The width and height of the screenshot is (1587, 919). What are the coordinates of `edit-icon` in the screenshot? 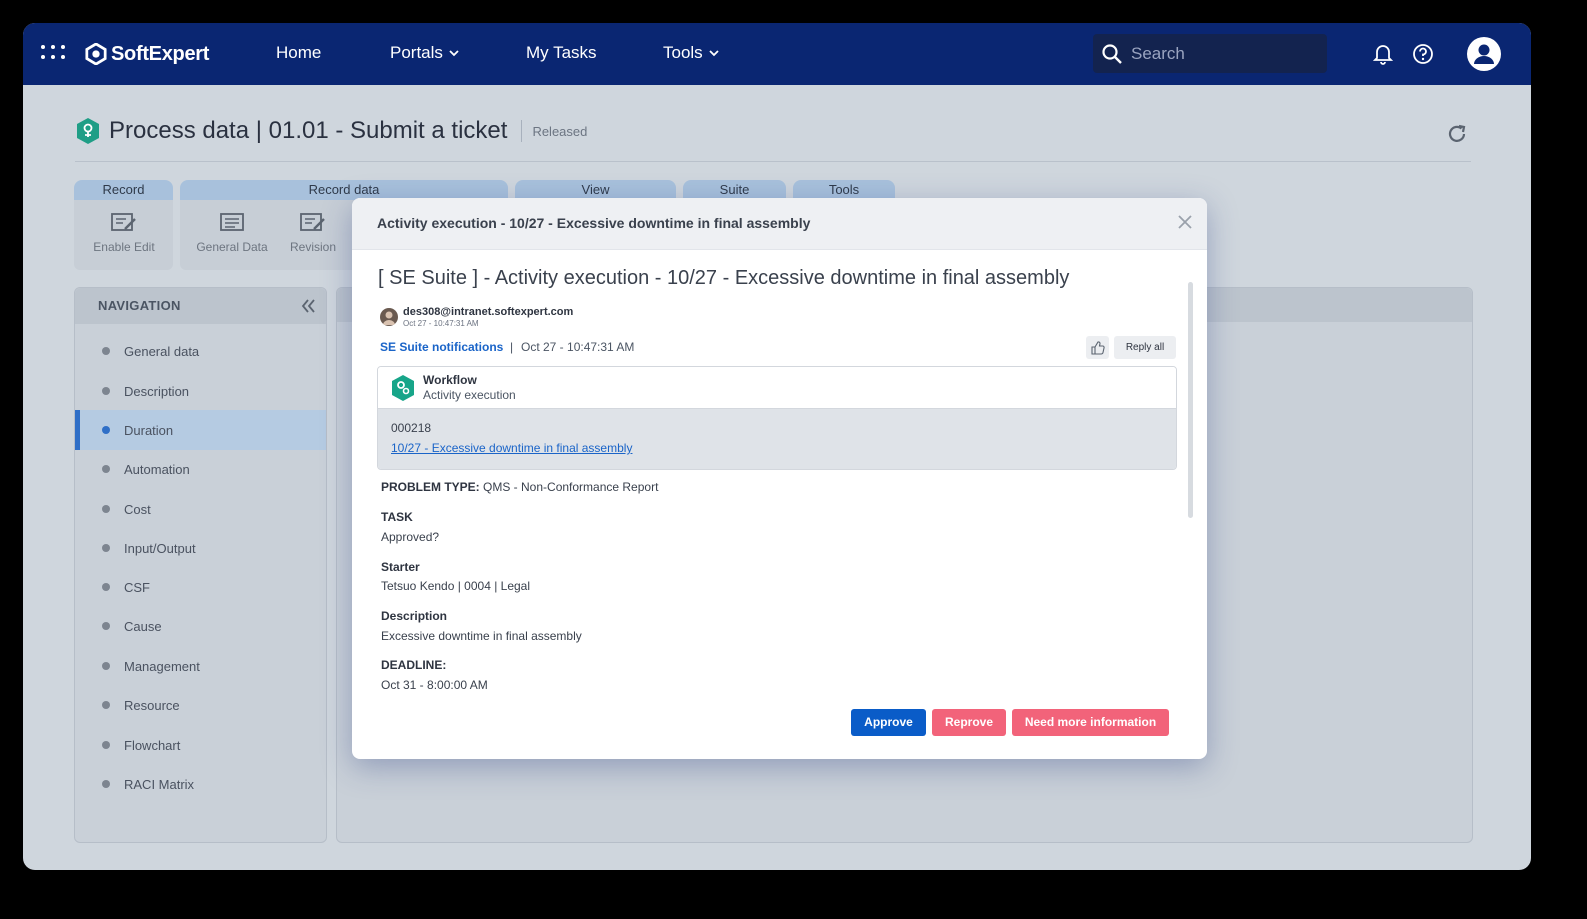 It's located at (123, 222).